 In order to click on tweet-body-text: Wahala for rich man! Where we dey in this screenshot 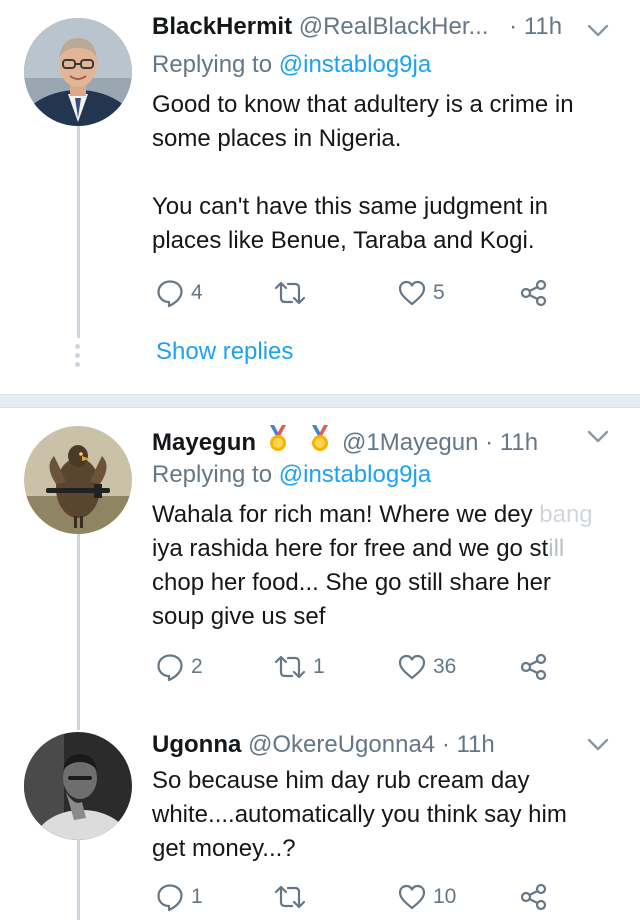, I will do `click(342, 514)`.